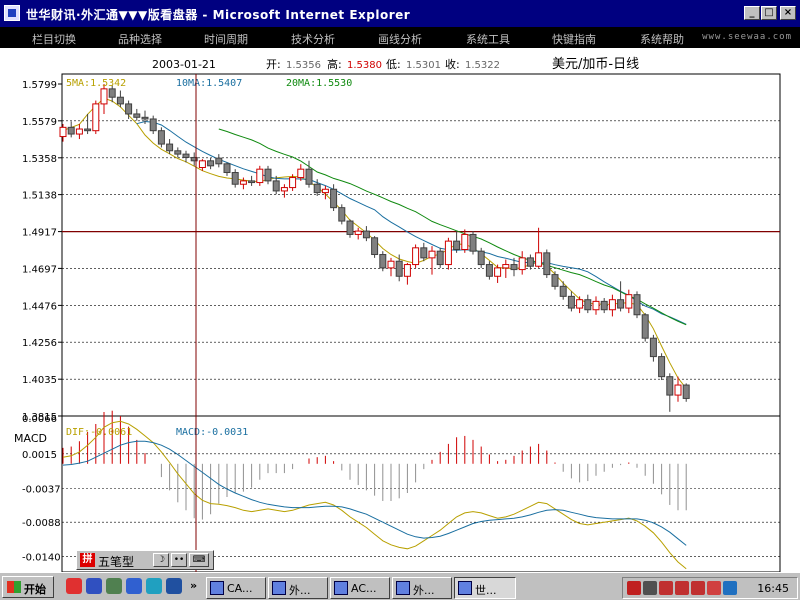 Image resolution: width=800 pixels, height=600 pixels. Describe the element at coordinates (35, 589) in the screenshot. I see `start-label: 开始` at that location.